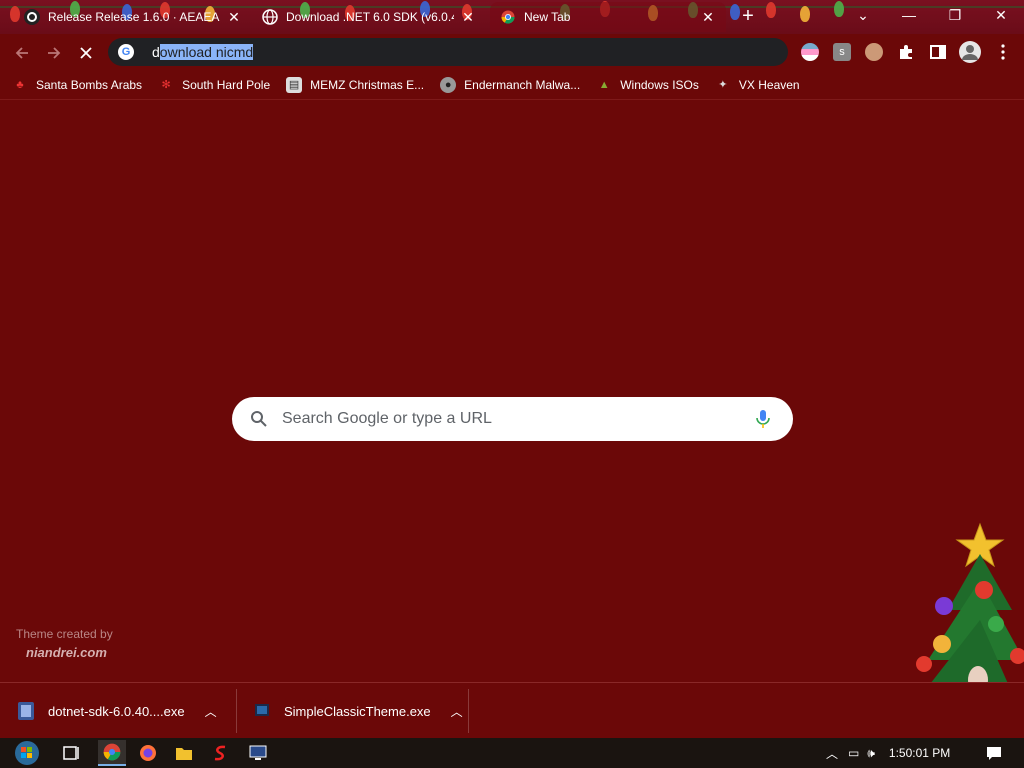 This screenshot has height=768, width=1024. What do you see at coordinates (748, 17) in the screenshot?
I see `new-tab-button: +` at bounding box center [748, 17].